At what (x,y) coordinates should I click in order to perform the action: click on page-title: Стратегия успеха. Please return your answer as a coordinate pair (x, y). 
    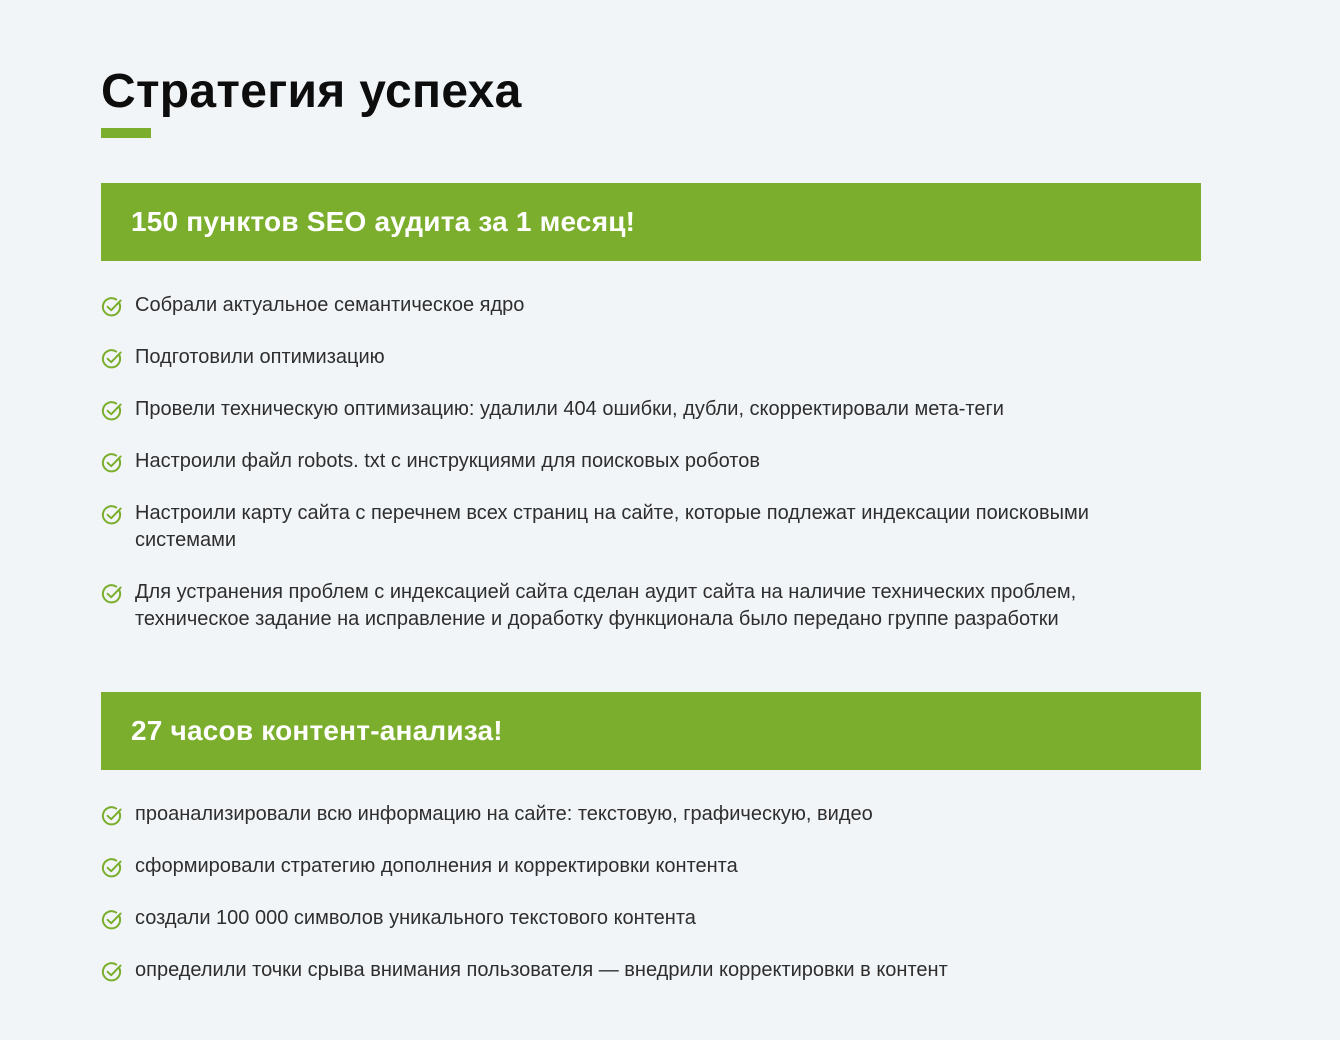
    Looking at the image, I should click on (311, 91).